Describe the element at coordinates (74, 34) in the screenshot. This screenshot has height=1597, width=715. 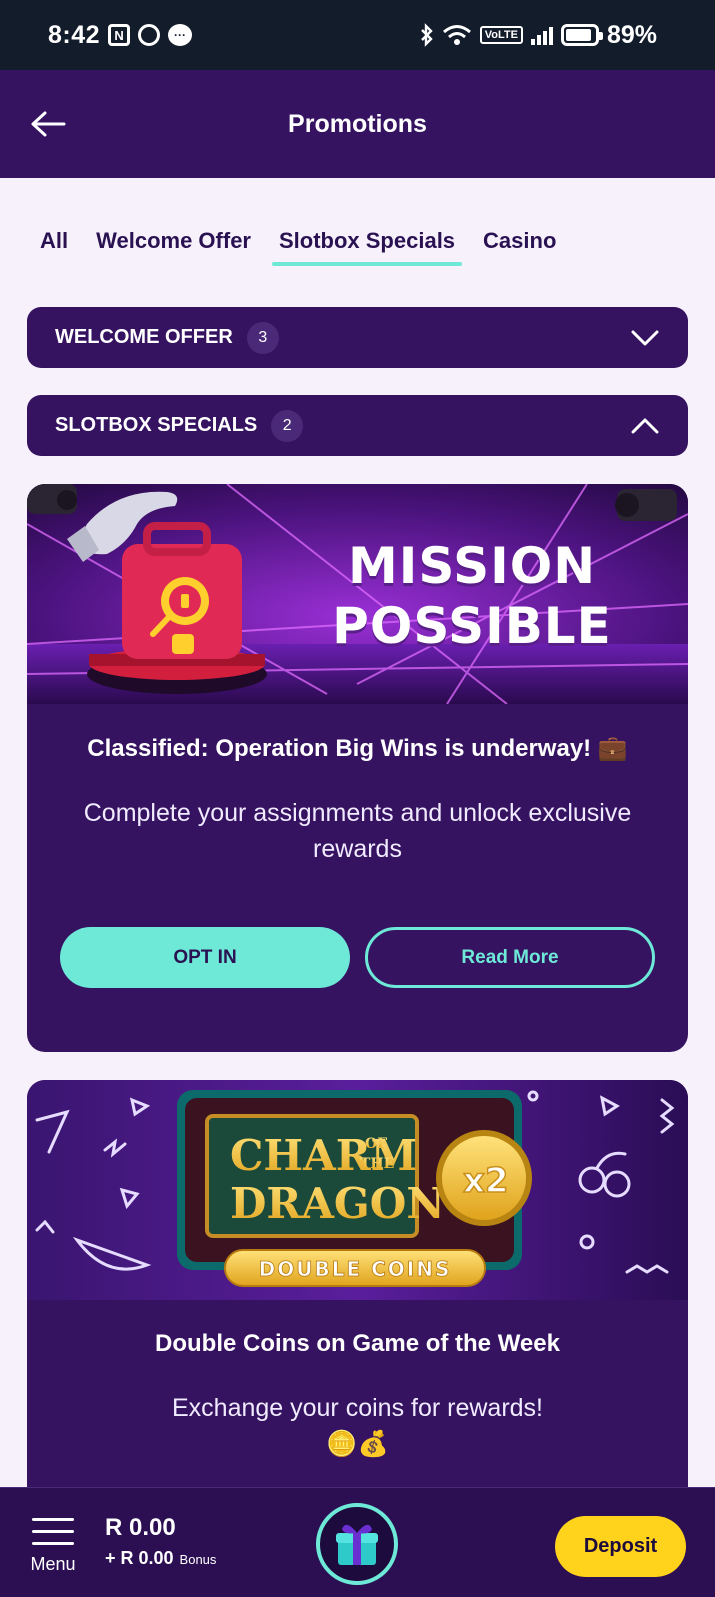
I see `status-time: 8:42` at that location.